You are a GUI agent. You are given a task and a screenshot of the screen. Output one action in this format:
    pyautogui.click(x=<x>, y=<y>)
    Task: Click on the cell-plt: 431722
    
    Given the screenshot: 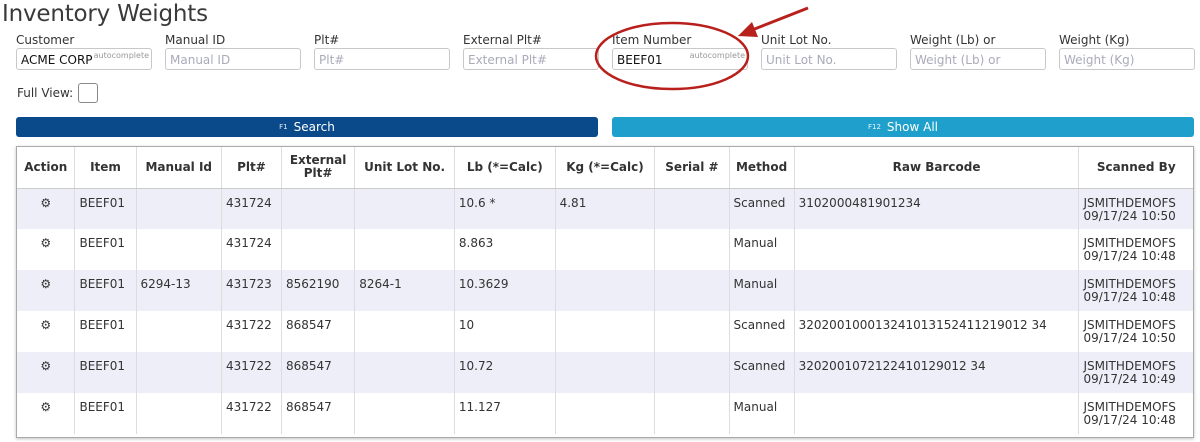 What is the action you would take?
    pyautogui.click(x=251, y=331)
    